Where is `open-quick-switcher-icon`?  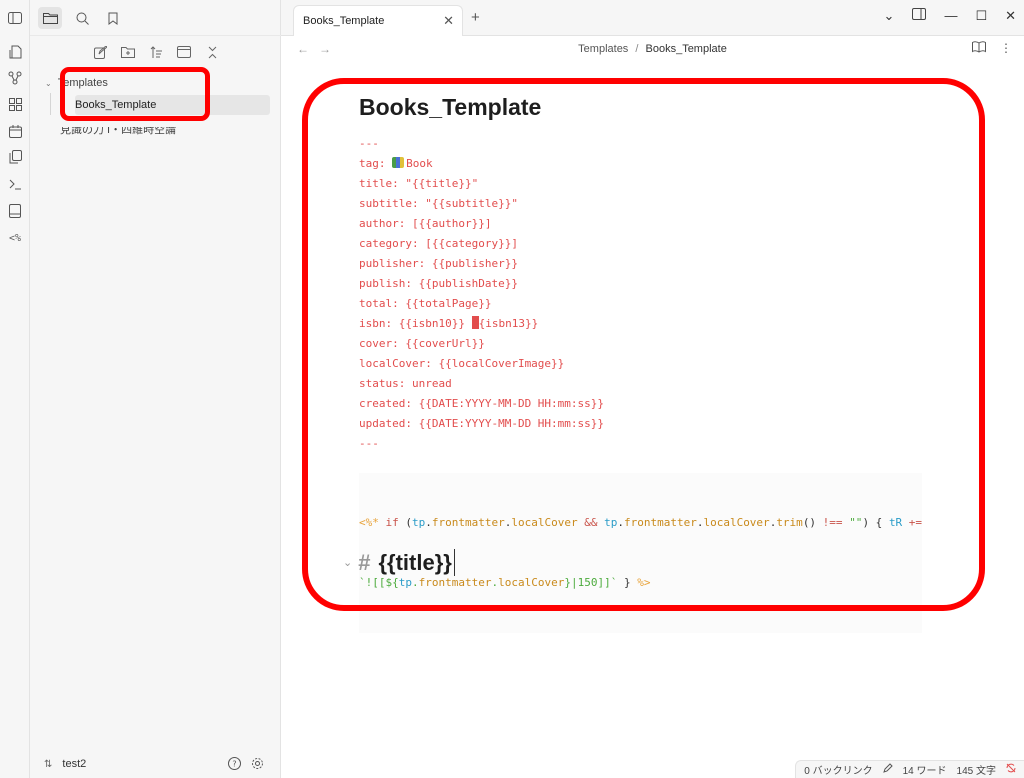
open-quick-switcher-icon is located at coordinates (15, 52).